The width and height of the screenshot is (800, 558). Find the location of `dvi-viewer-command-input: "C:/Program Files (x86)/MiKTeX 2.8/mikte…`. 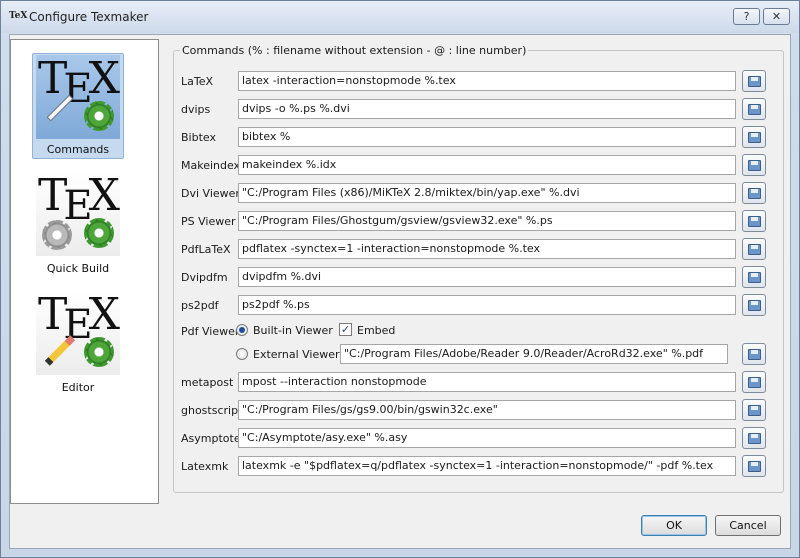

dvi-viewer-command-input: "C:/Program Files (x86)/MiKTeX 2.8/mikte… is located at coordinates (487, 193).